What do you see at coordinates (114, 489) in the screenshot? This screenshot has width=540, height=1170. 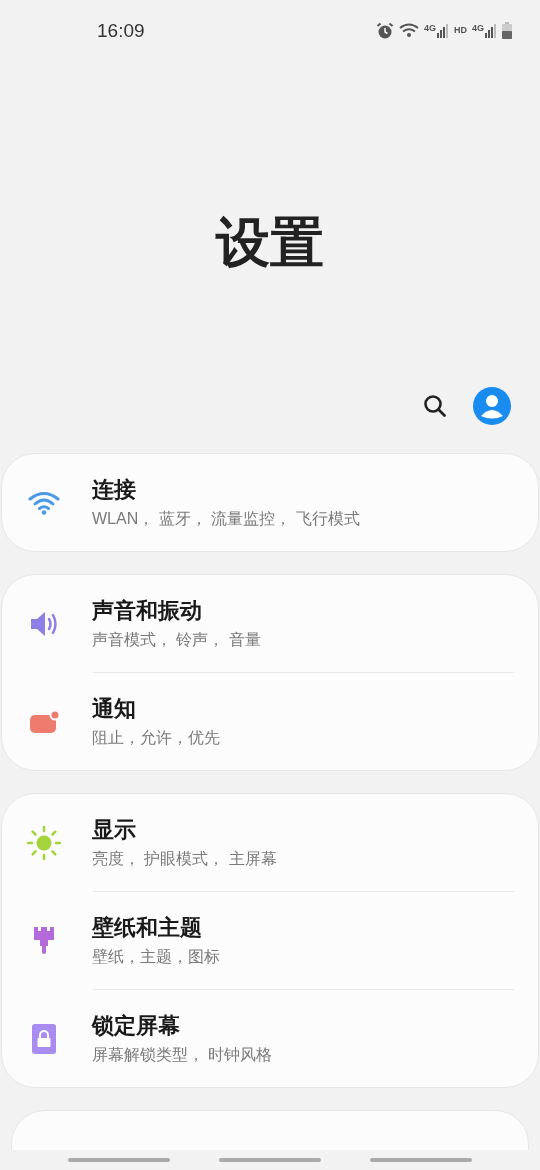 I see `item-title: 连接` at bounding box center [114, 489].